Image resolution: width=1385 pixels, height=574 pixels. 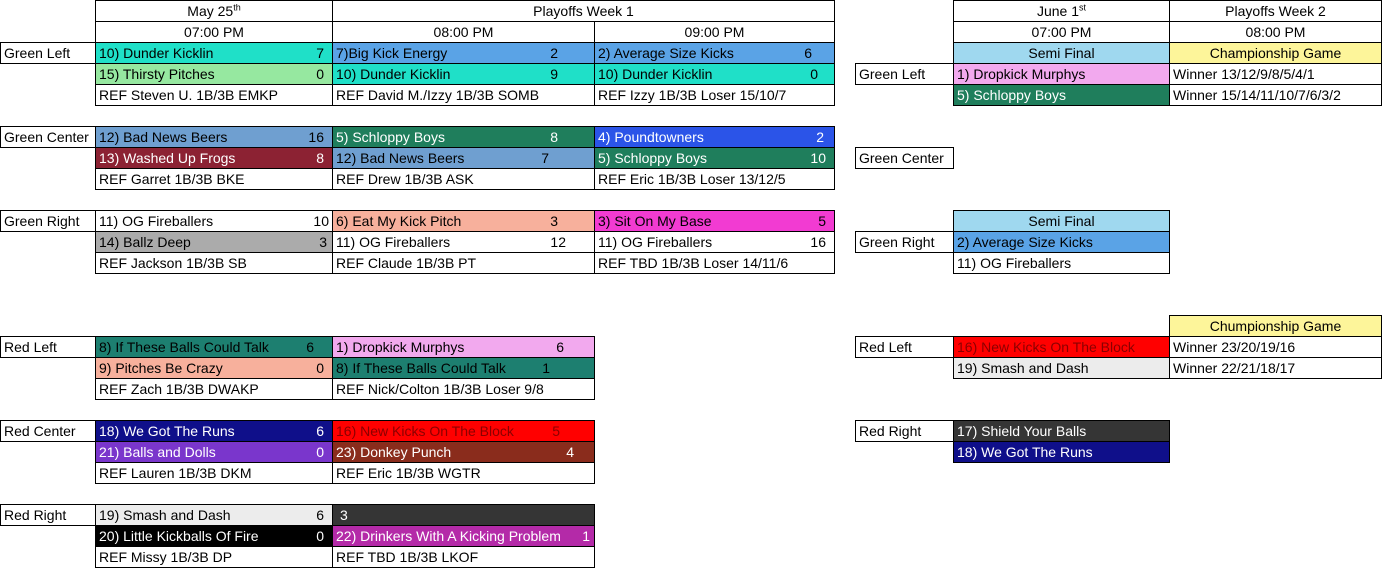 What do you see at coordinates (820, 137) in the screenshot?
I see `team-score: 2` at bounding box center [820, 137].